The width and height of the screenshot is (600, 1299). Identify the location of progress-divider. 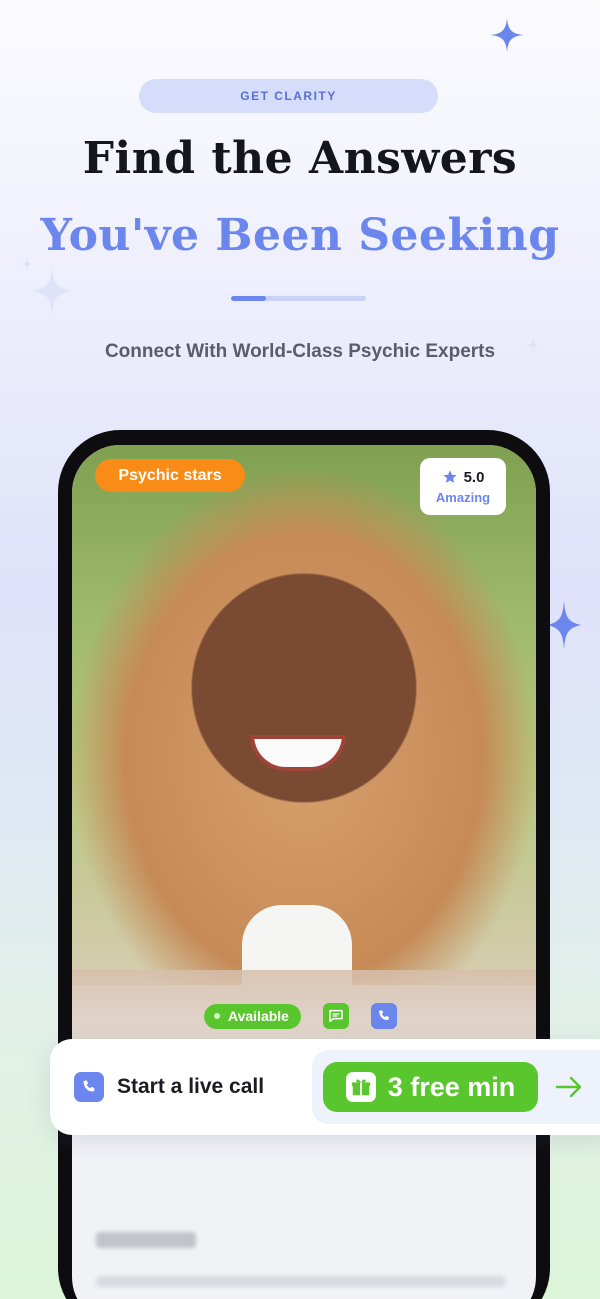
(298, 298).